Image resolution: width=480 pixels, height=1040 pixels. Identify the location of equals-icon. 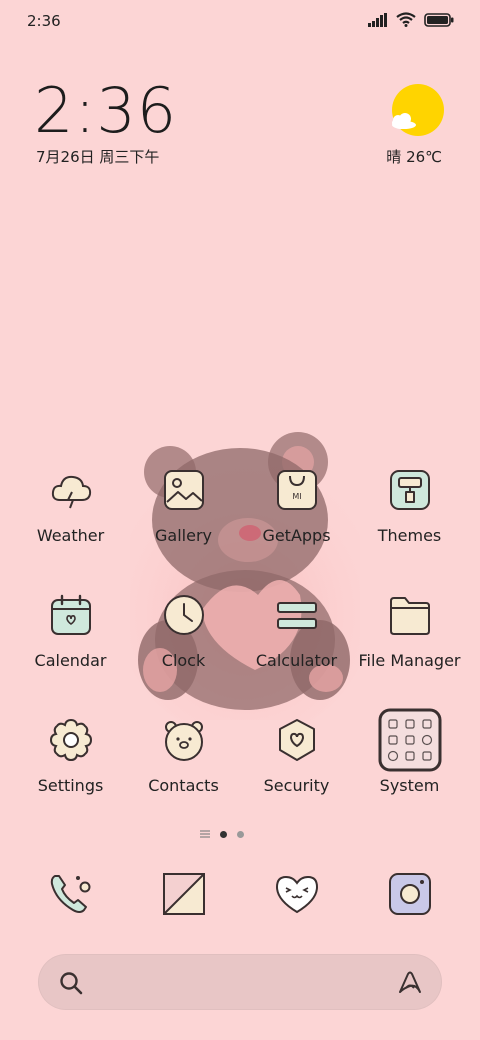
(296, 615).